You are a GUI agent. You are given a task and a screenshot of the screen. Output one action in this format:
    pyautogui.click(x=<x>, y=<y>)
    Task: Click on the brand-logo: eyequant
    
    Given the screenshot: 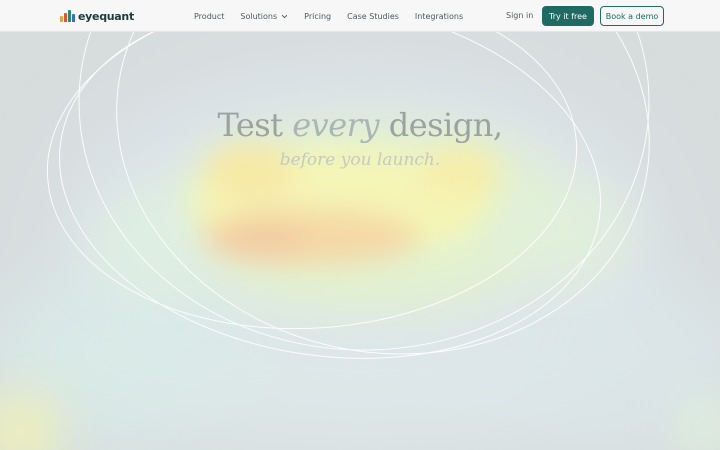 What is the action you would take?
    pyautogui.click(x=97, y=16)
    